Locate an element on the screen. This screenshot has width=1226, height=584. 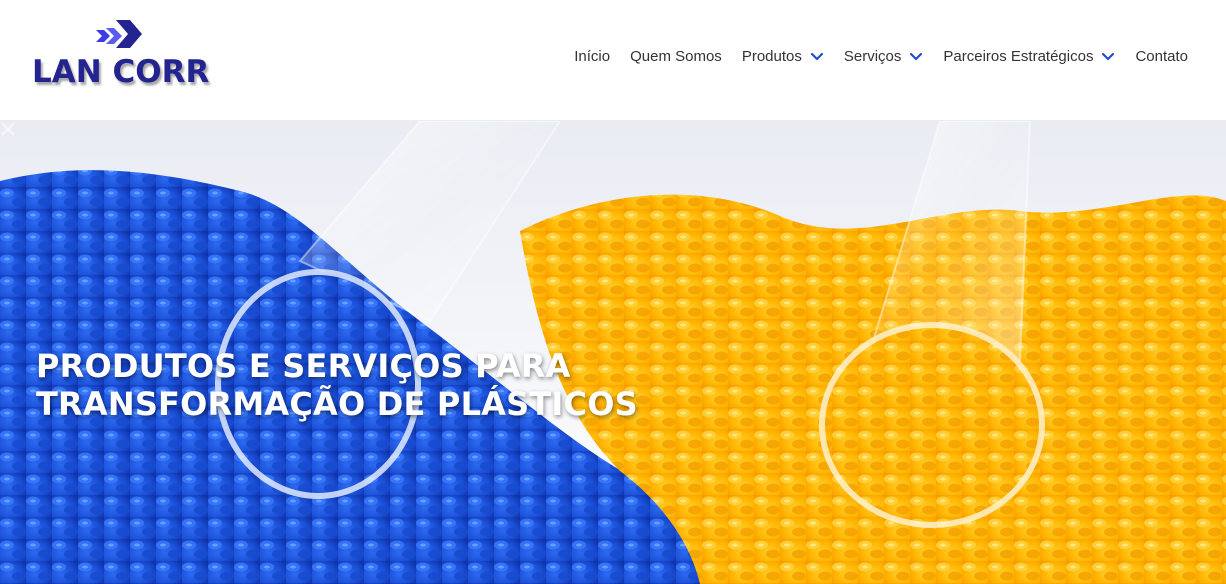
chevron-right-icon is located at coordinates (5, 129).